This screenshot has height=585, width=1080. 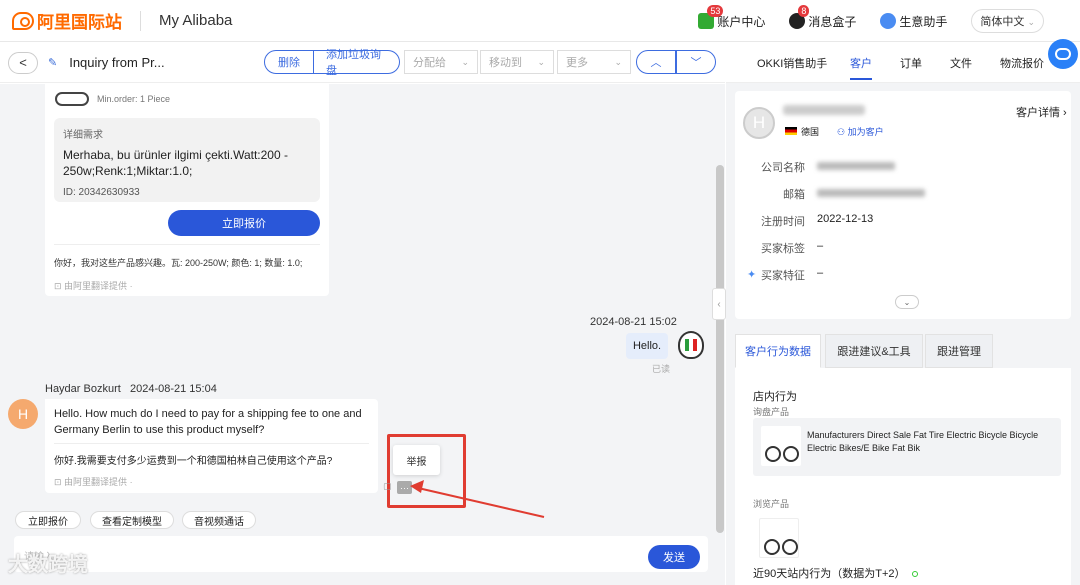 I want to click on more-label: 更多, so click(x=577, y=63).